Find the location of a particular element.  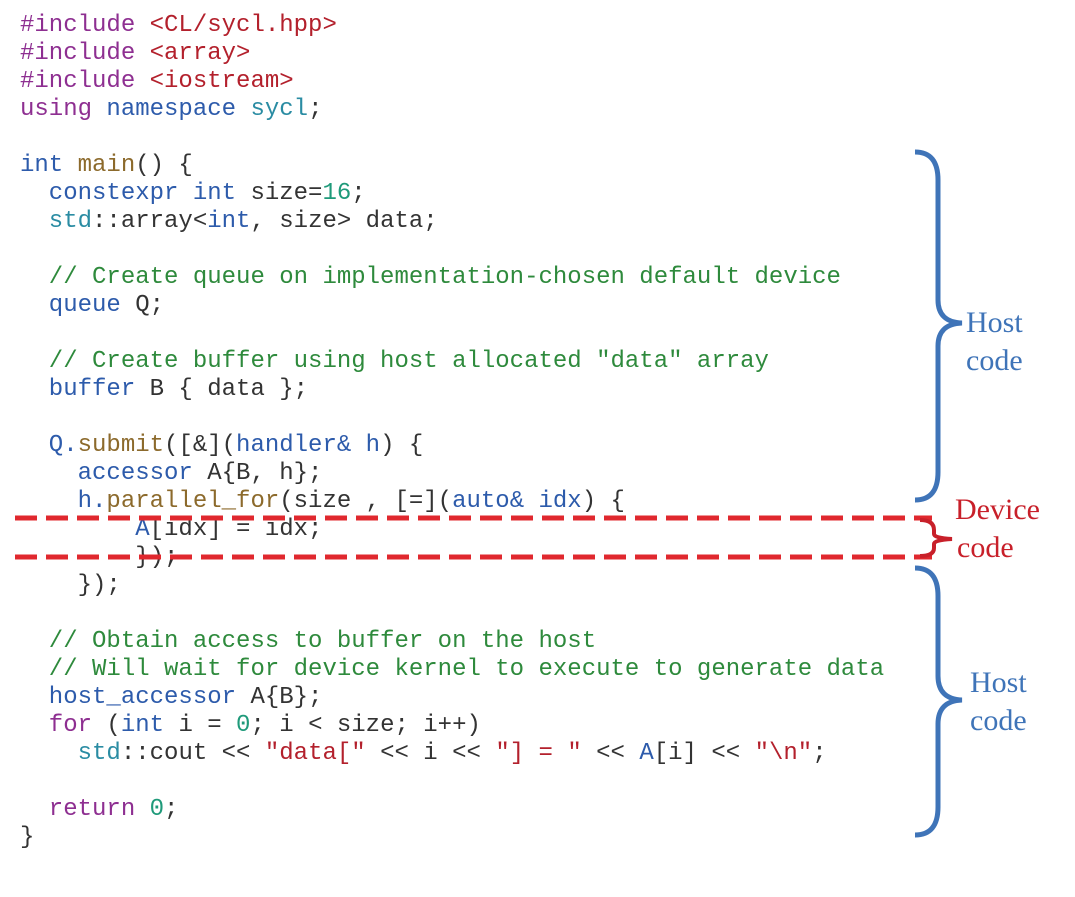

device-code-brace is located at coordinates (936, 538).